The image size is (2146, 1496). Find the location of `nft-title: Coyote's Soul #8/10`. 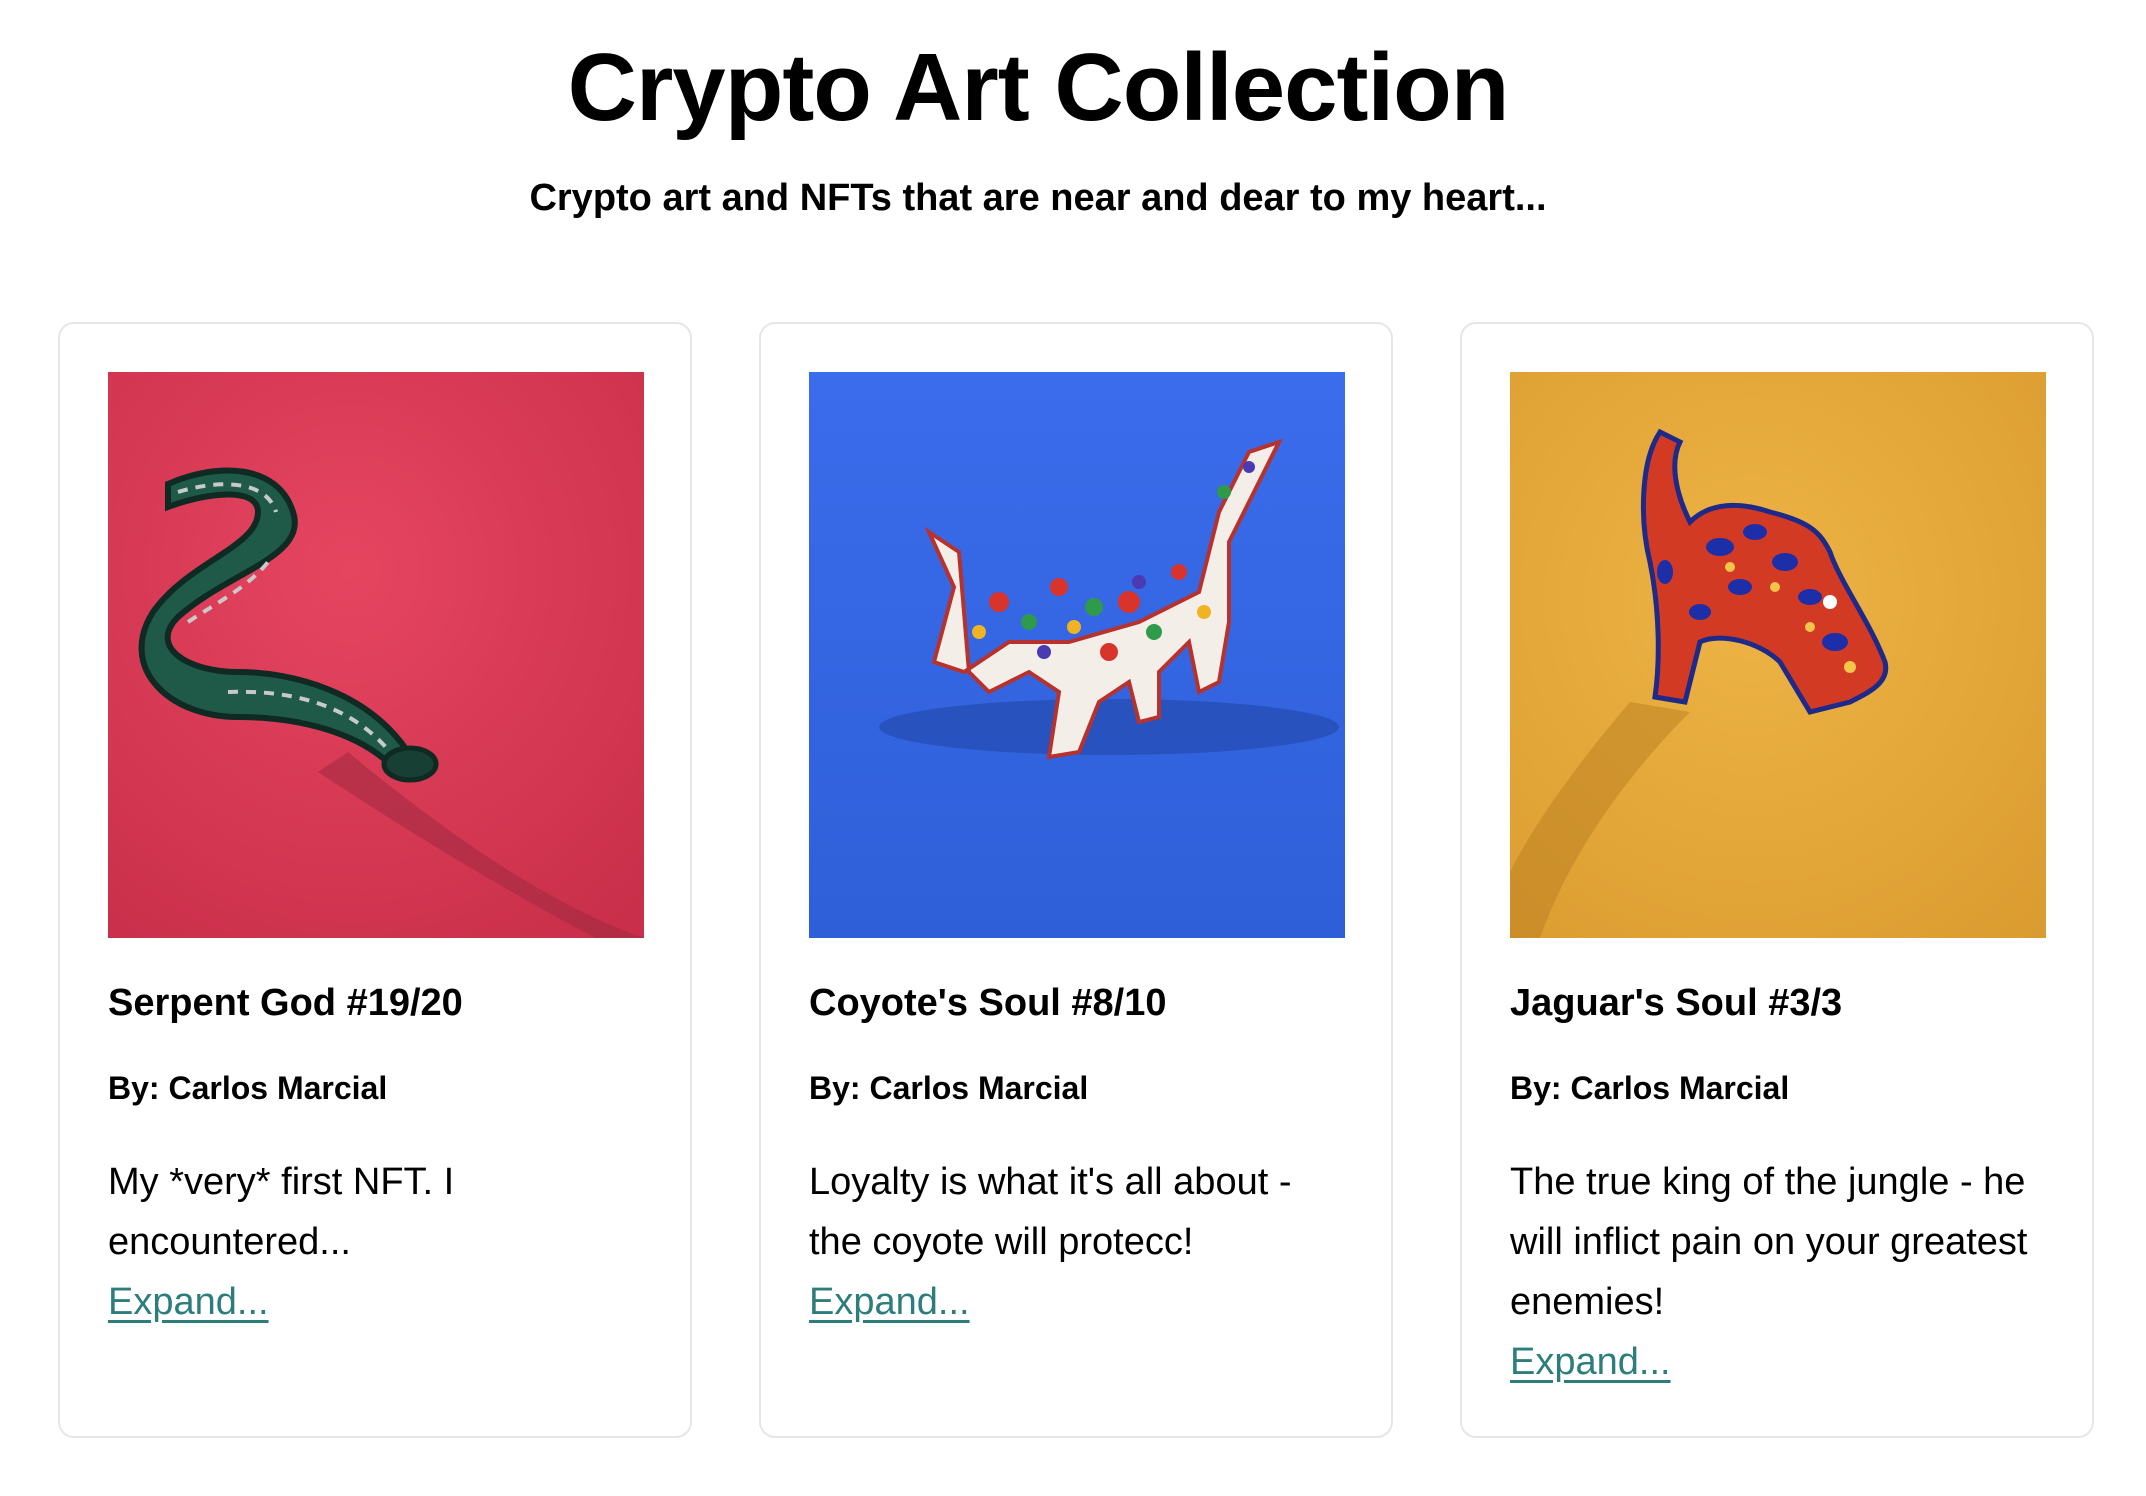

nft-title: Coyote's Soul #8/10 is located at coordinates (988, 1003).